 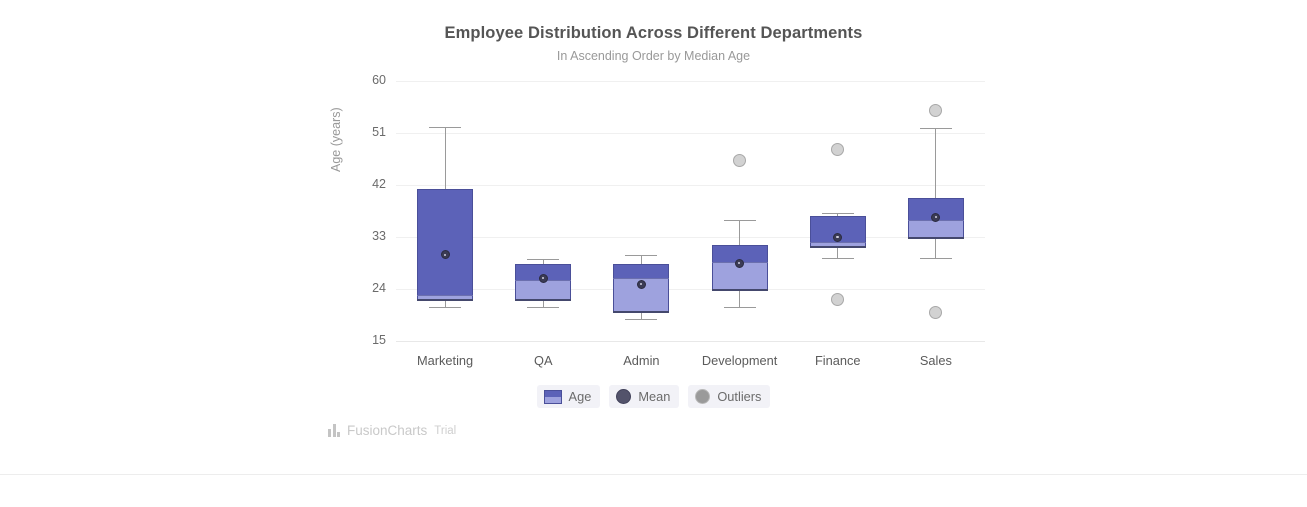 What do you see at coordinates (739, 396) in the screenshot?
I see `legend-label: Outliers` at bounding box center [739, 396].